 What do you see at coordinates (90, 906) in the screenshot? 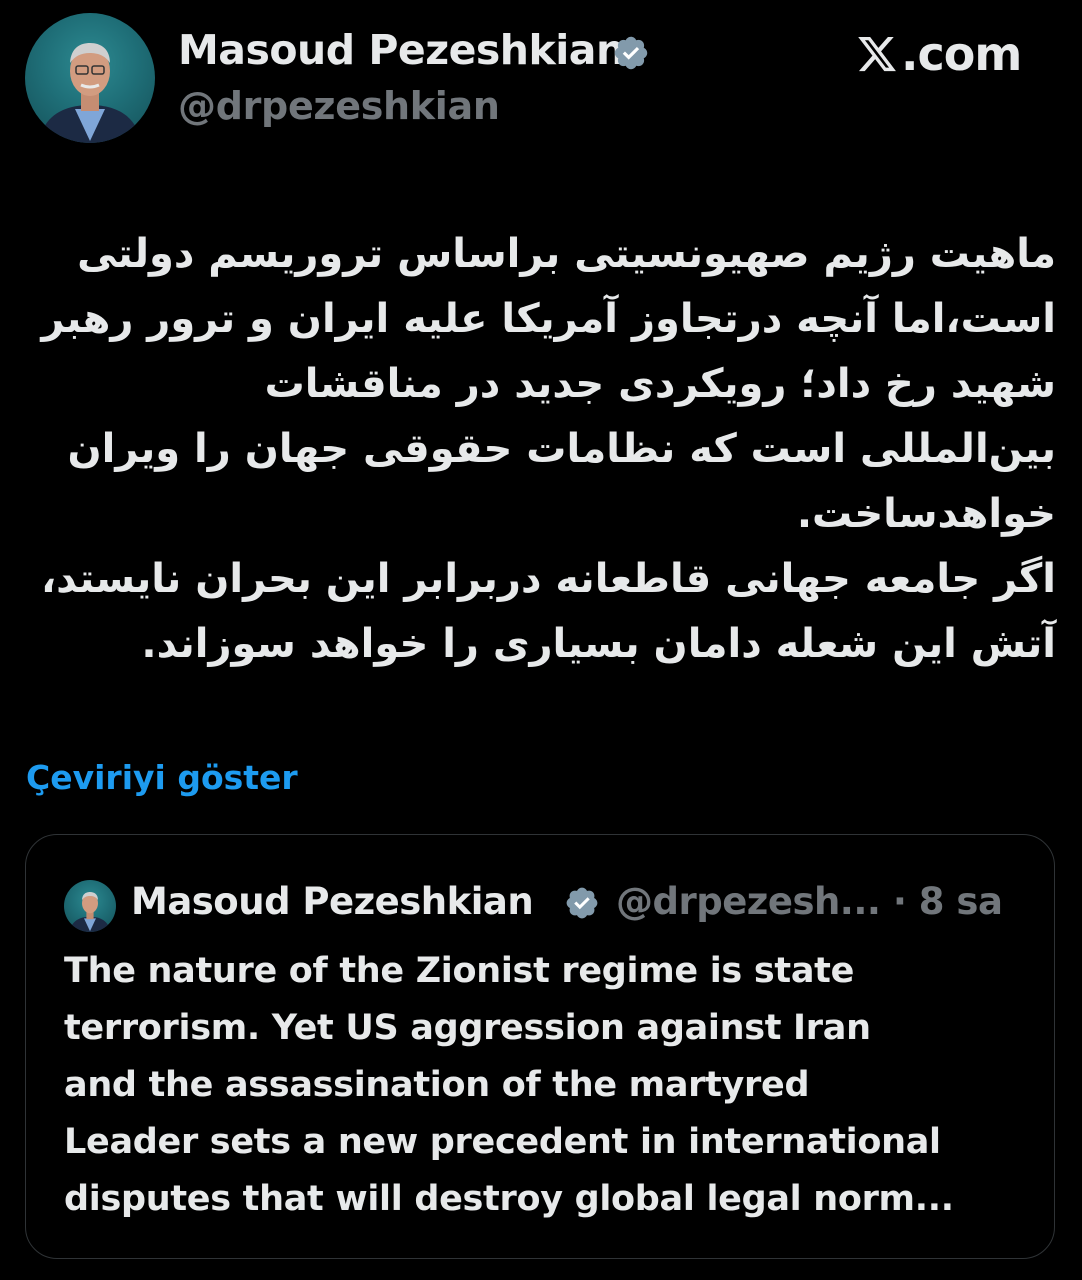
I see `quoted-author-avatar` at bounding box center [90, 906].